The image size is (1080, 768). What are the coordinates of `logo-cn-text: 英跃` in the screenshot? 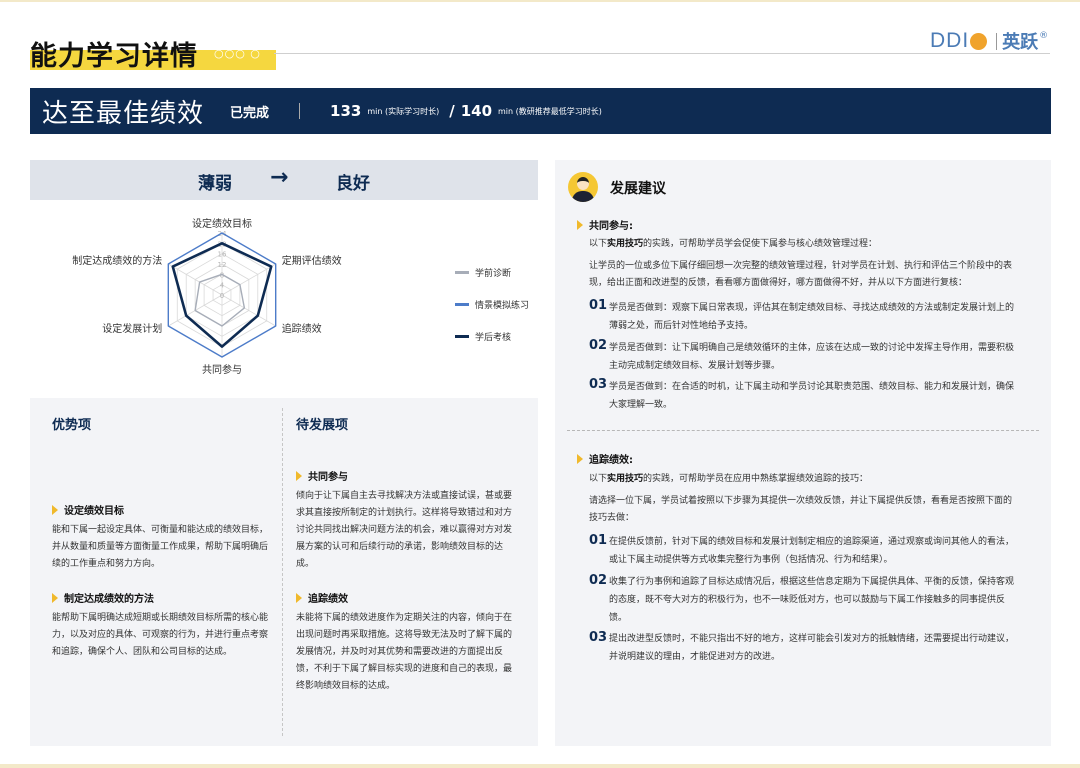 It's located at (1020, 42).